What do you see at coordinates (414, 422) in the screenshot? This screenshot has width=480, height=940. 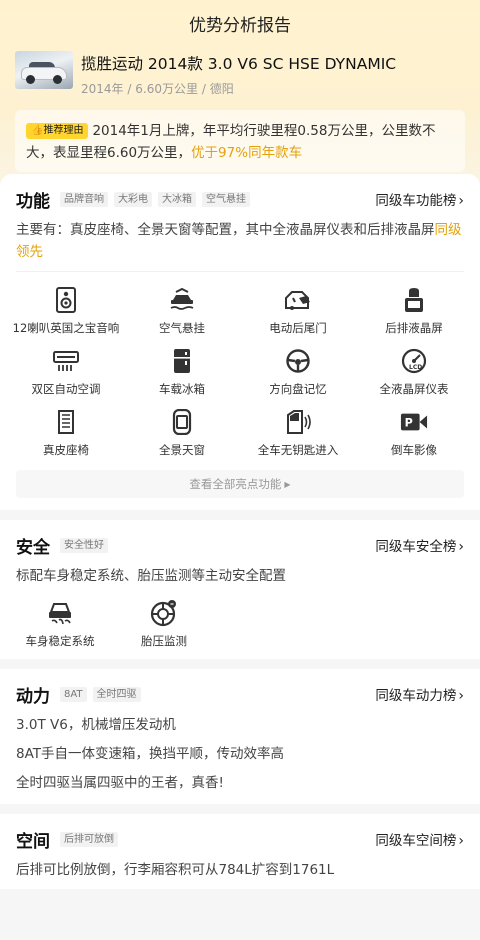 I see `reverse-camera-icon: P` at bounding box center [414, 422].